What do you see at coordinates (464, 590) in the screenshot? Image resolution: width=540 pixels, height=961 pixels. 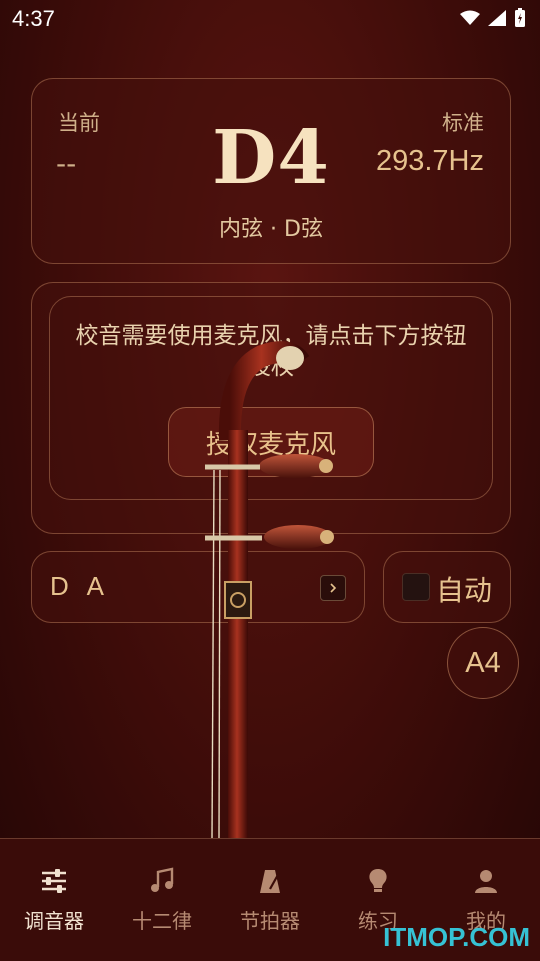 I see `auto-label: 自动` at bounding box center [464, 590].